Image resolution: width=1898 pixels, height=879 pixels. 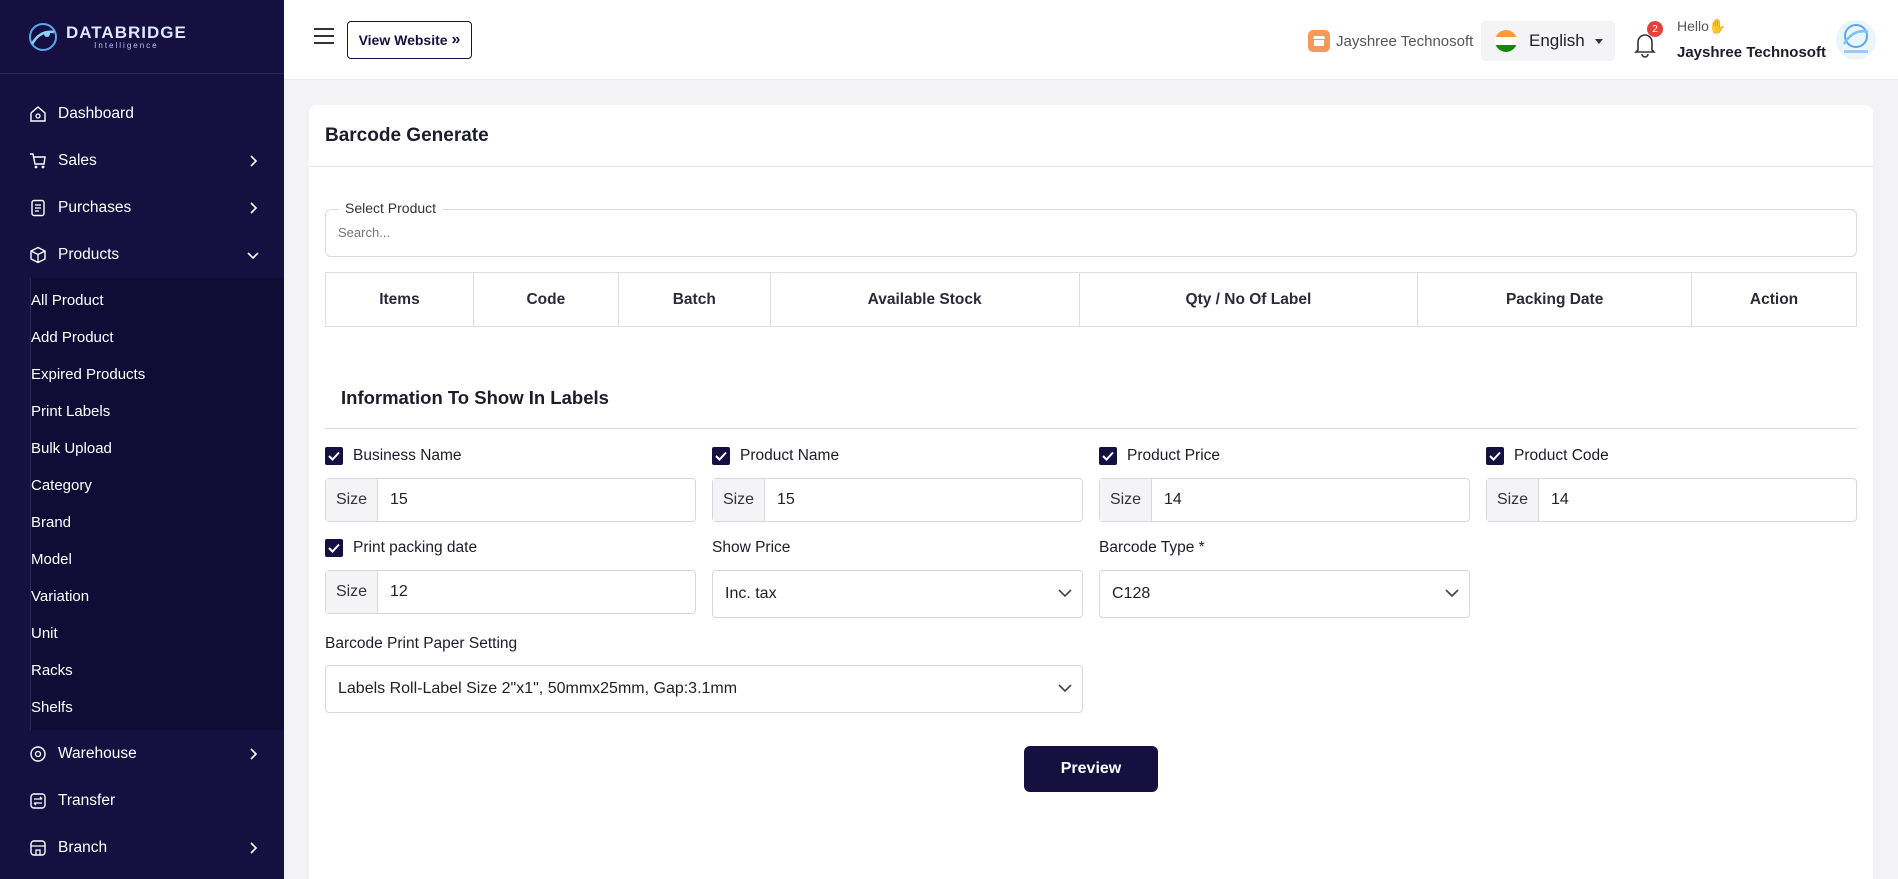 I want to click on column-header-code: Code, so click(x=545, y=299).